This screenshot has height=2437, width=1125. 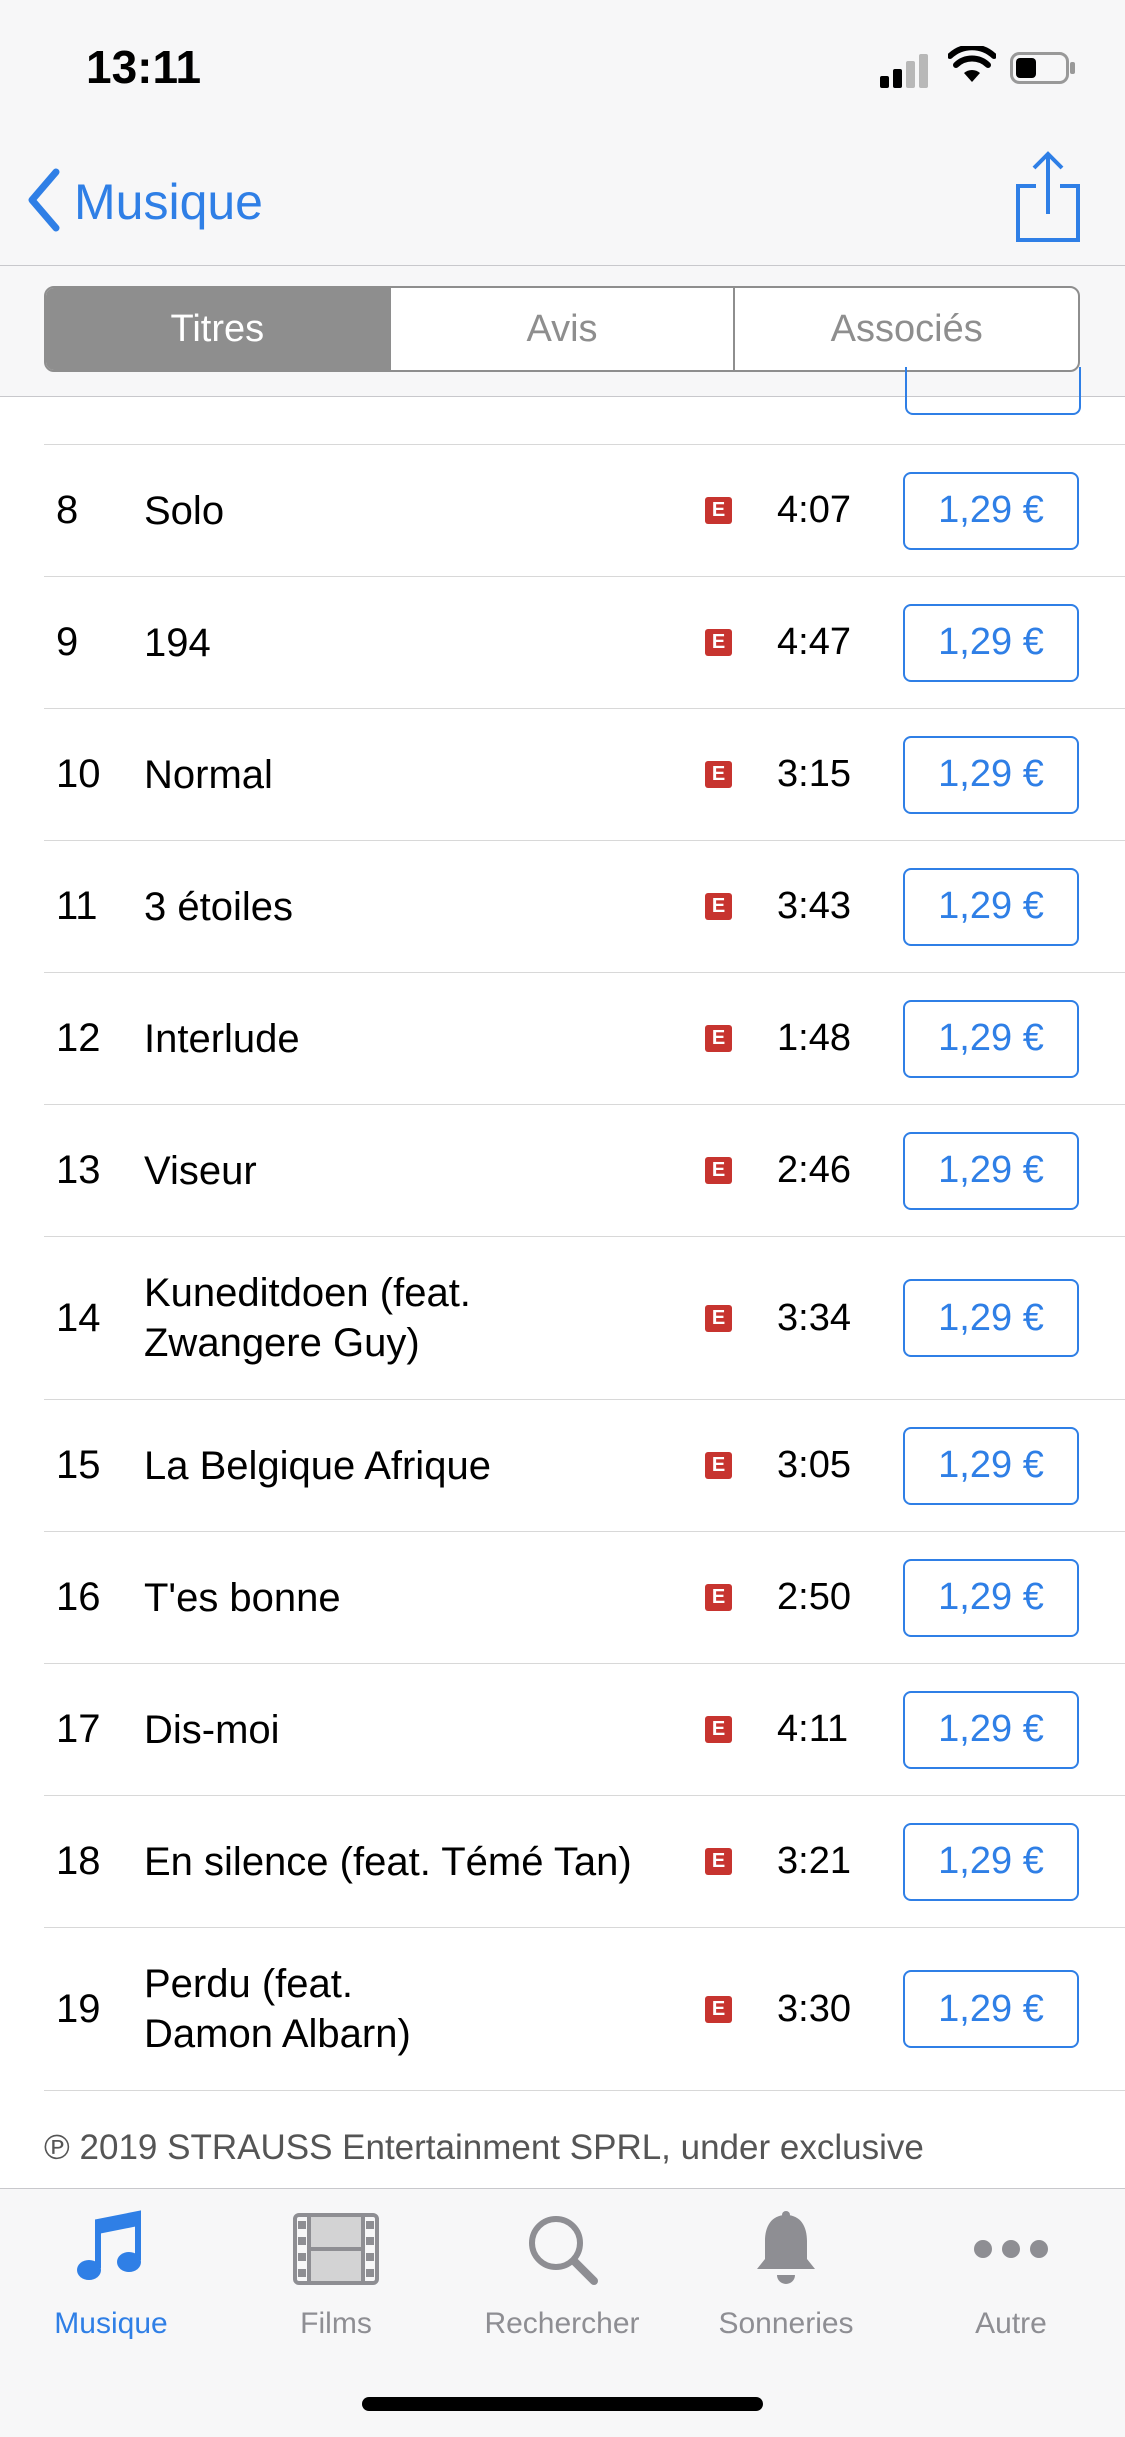 I want to click on track-number: 14, so click(x=78, y=1317).